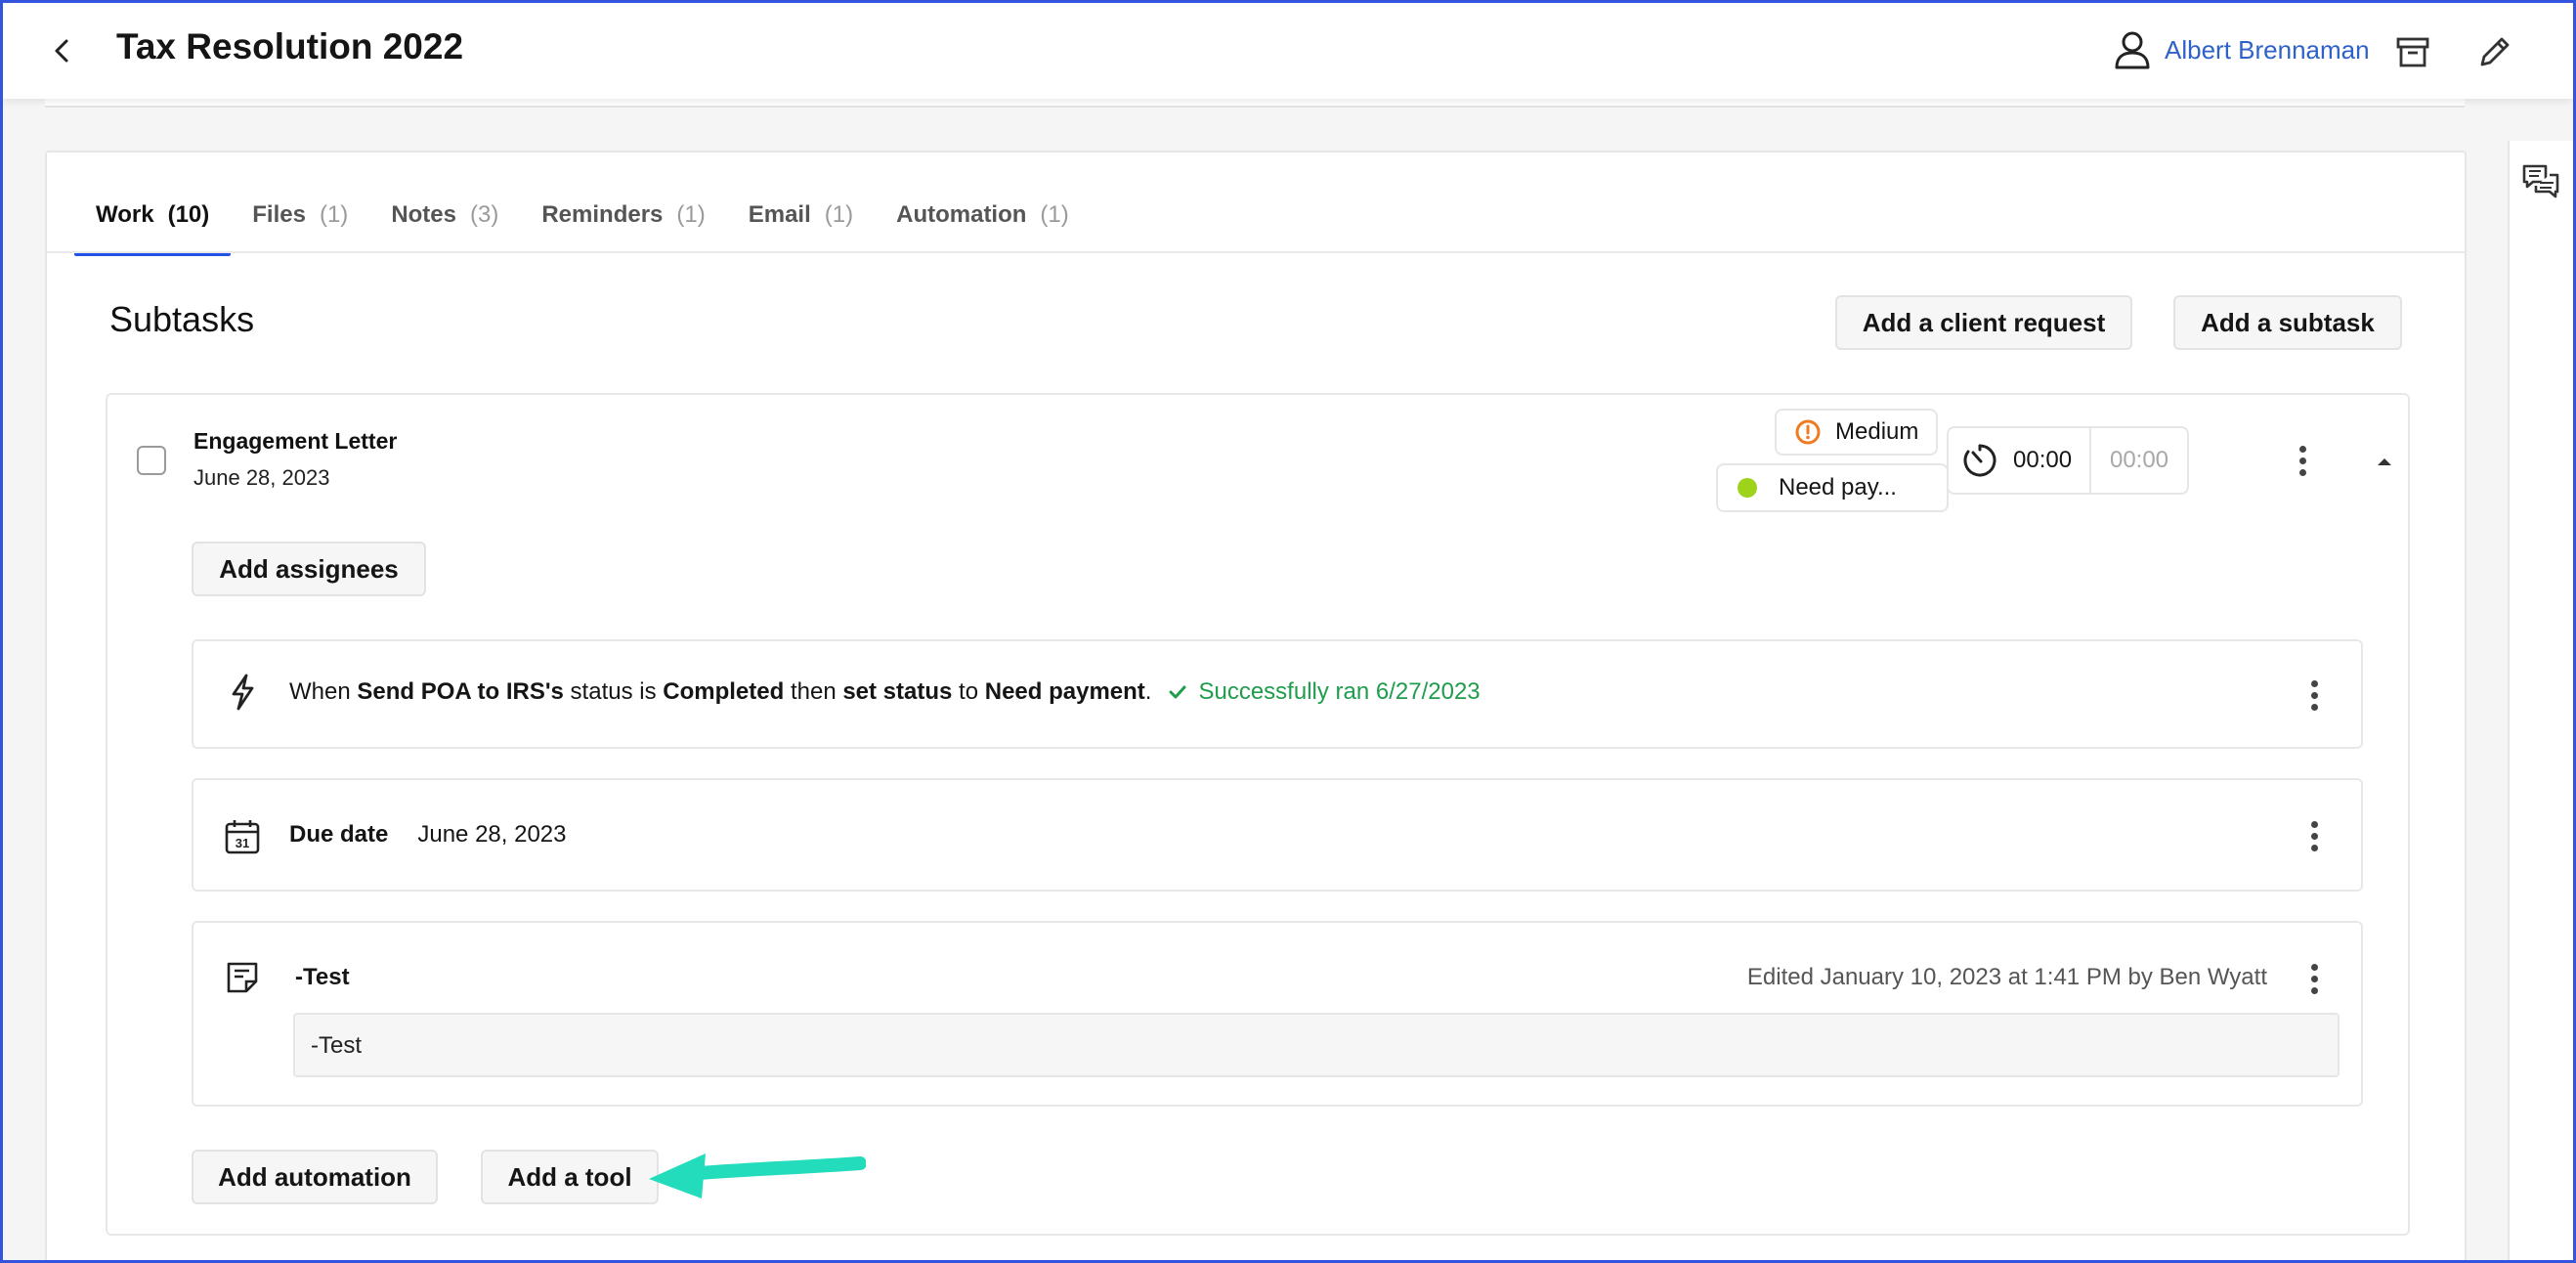 The height and width of the screenshot is (1263, 2576). Describe the element at coordinates (309, 569) in the screenshot. I see `add-assignees-button: Add assignees` at that location.